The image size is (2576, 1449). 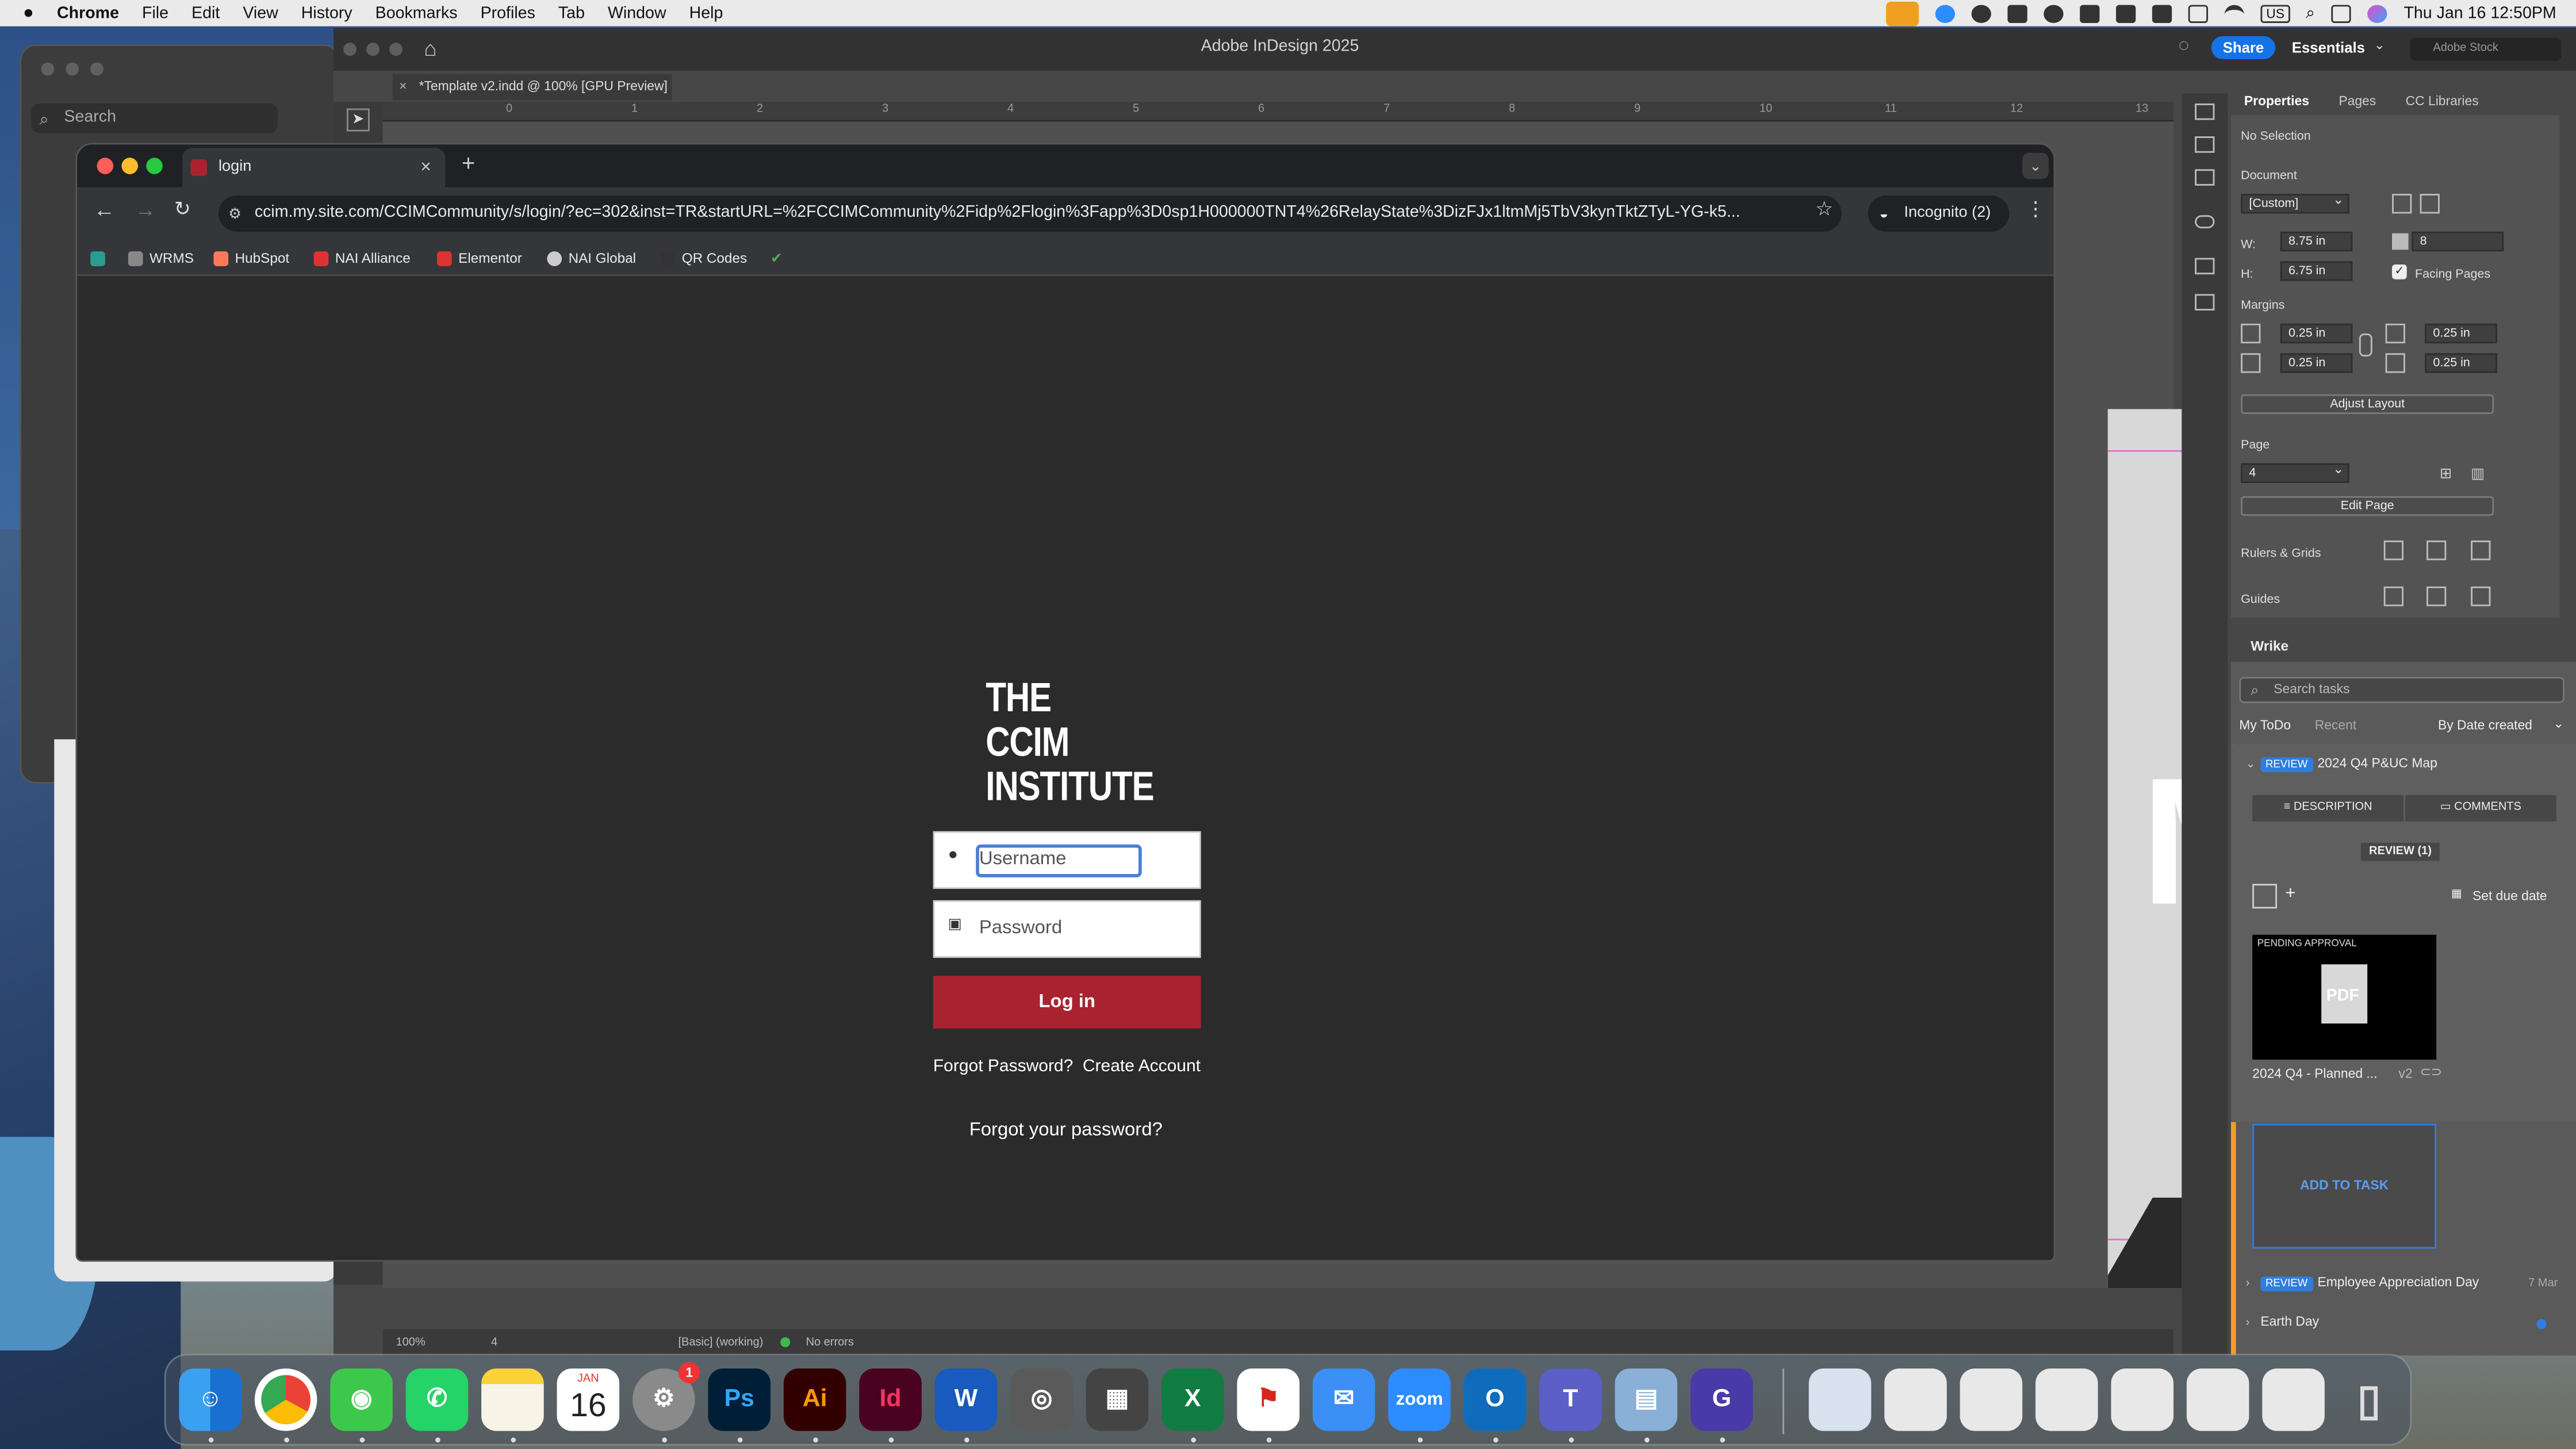 I want to click on tab-login: login ×, so click(x=314, y=167).